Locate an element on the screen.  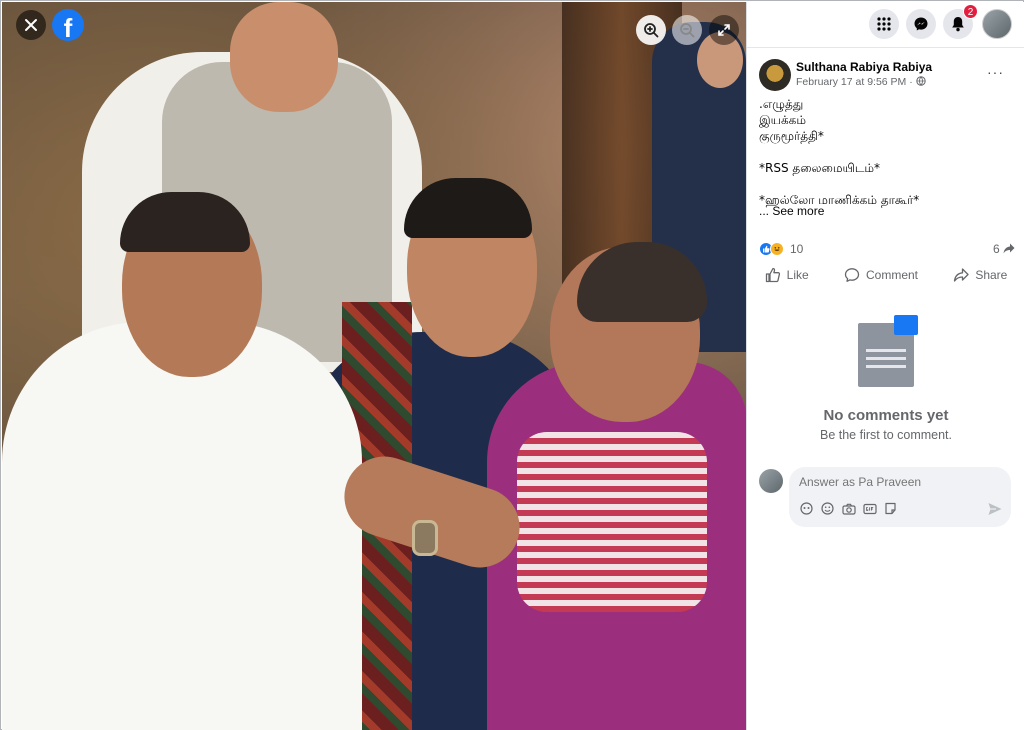
close-button is located at coordinates (31, 25).